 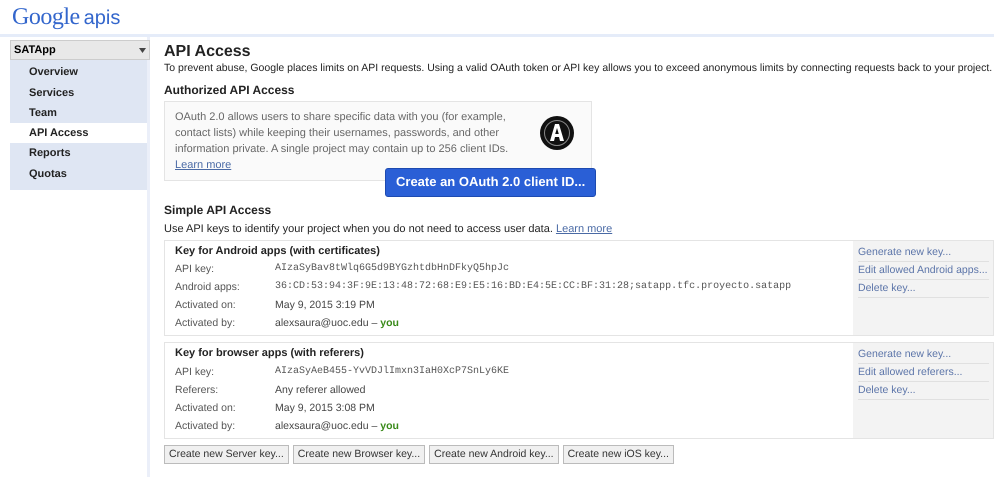 What do you see at coordinates (557, 133) in the screenshot?
I see `oauth-logo-icon` at bounding box center [557, 133].